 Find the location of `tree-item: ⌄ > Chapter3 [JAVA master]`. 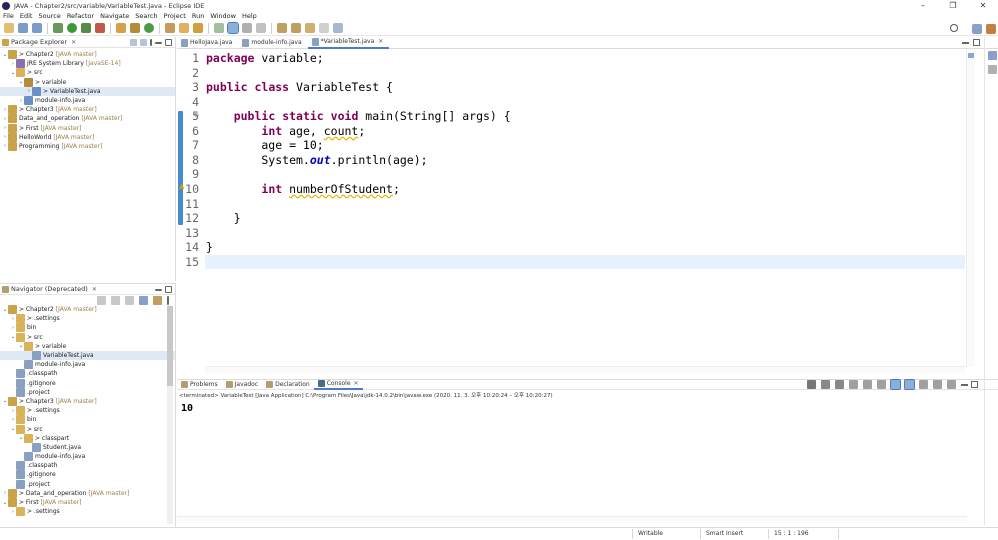

tree-item: ⌄ > Chapter3 [JAVA master] is located at coordinates (87, 401).